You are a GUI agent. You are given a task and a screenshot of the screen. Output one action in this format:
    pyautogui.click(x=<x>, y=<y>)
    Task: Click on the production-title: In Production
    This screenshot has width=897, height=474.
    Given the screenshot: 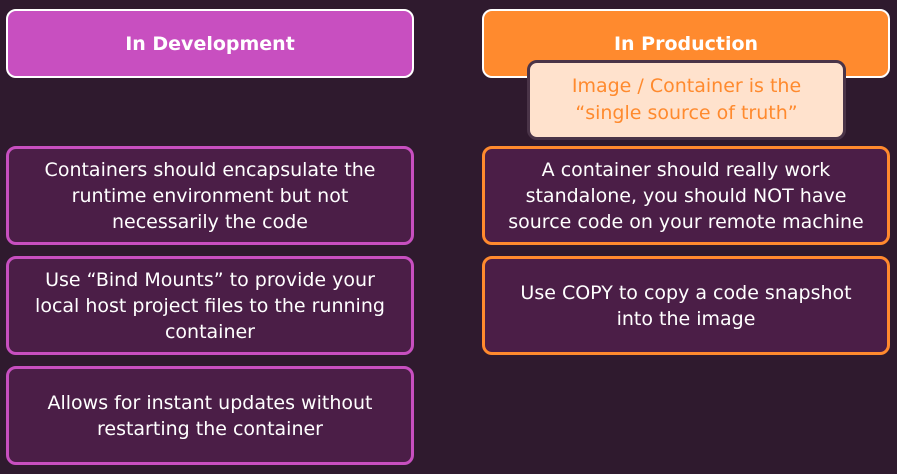 What is the action you would take?
    pyautogui.click(x=686, y=43)
    